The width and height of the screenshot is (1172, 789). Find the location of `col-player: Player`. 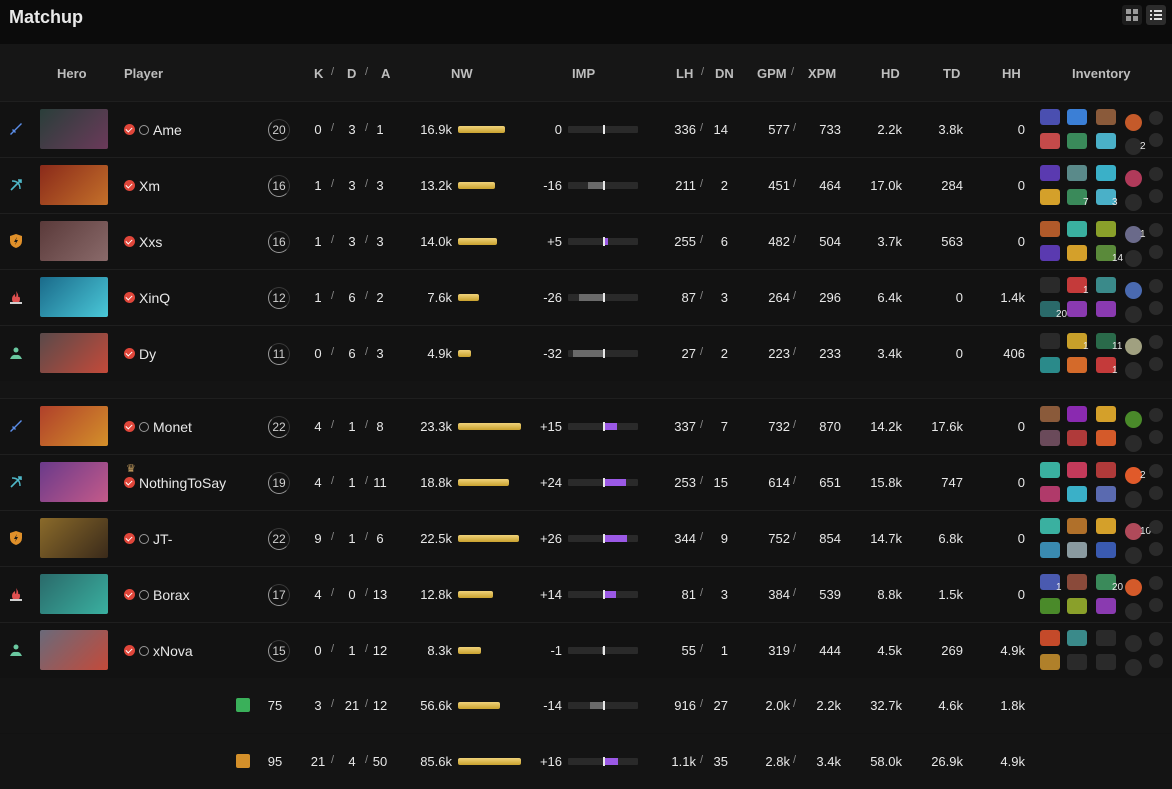

col-player: Player is located at coordinates (143, 73).